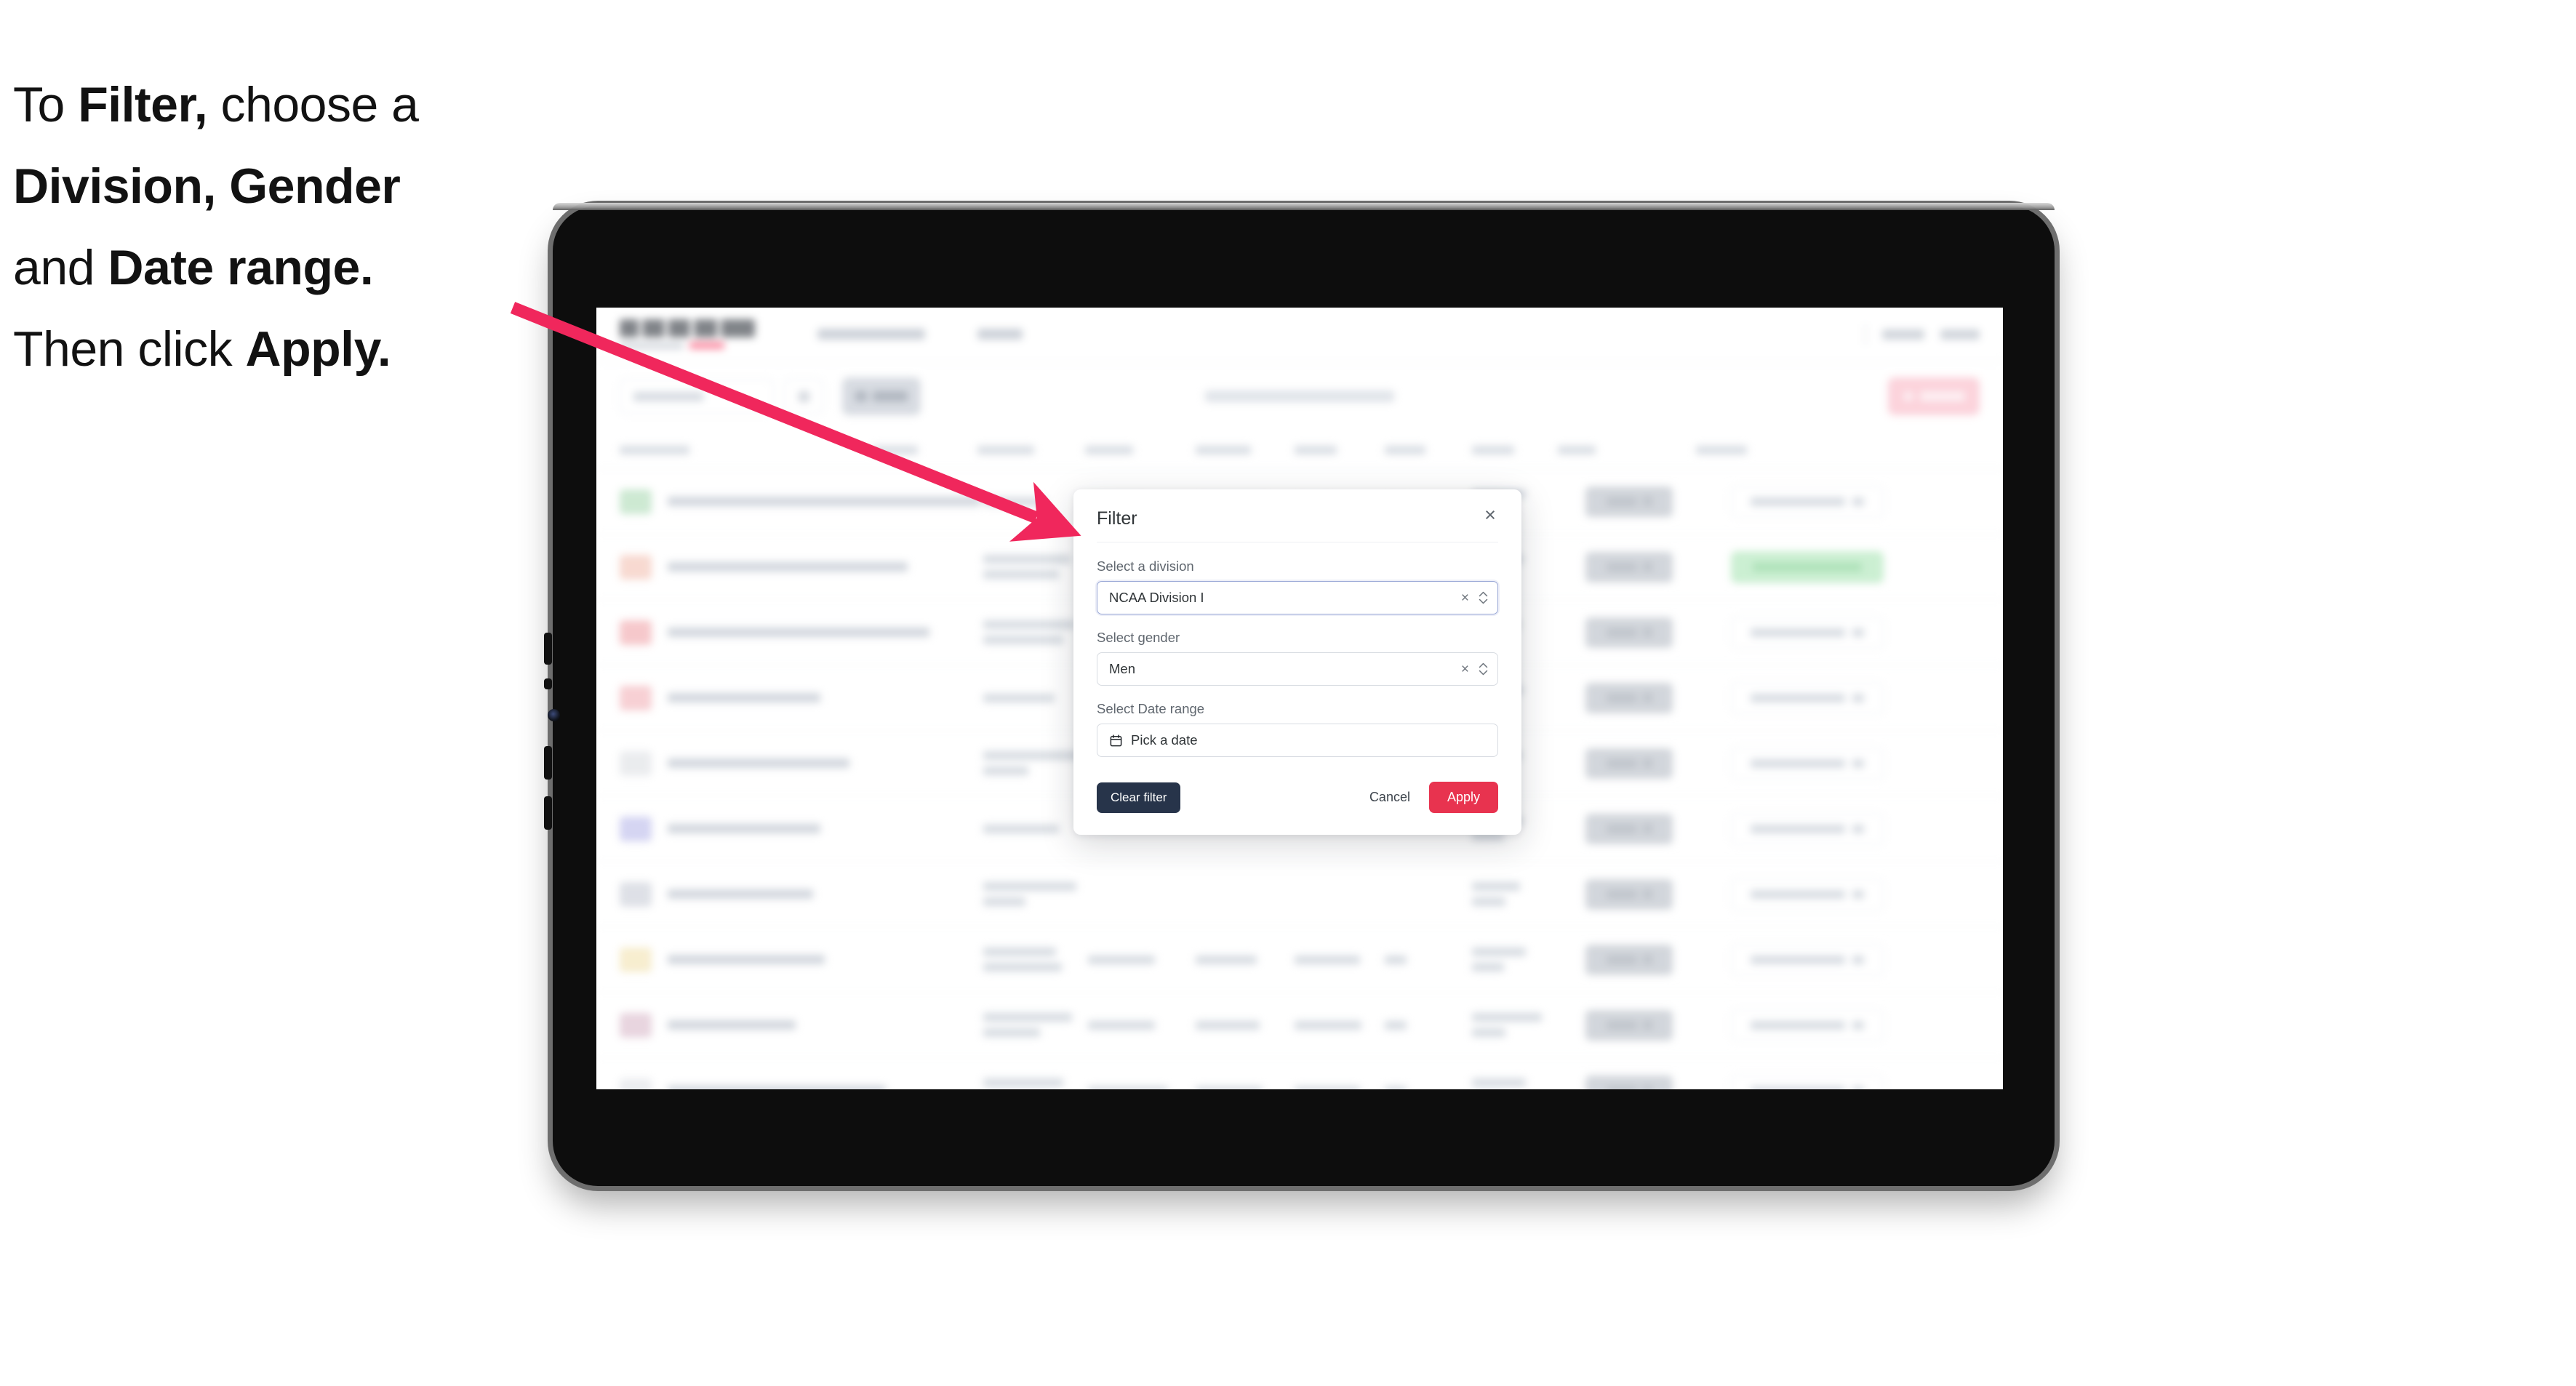 This screenshot has width=2576, height=1386. What do you see at coordinates (1389, 798) in the screenshot?
I see `cancel-button: Cancel` at bounding box center [1389, 798].